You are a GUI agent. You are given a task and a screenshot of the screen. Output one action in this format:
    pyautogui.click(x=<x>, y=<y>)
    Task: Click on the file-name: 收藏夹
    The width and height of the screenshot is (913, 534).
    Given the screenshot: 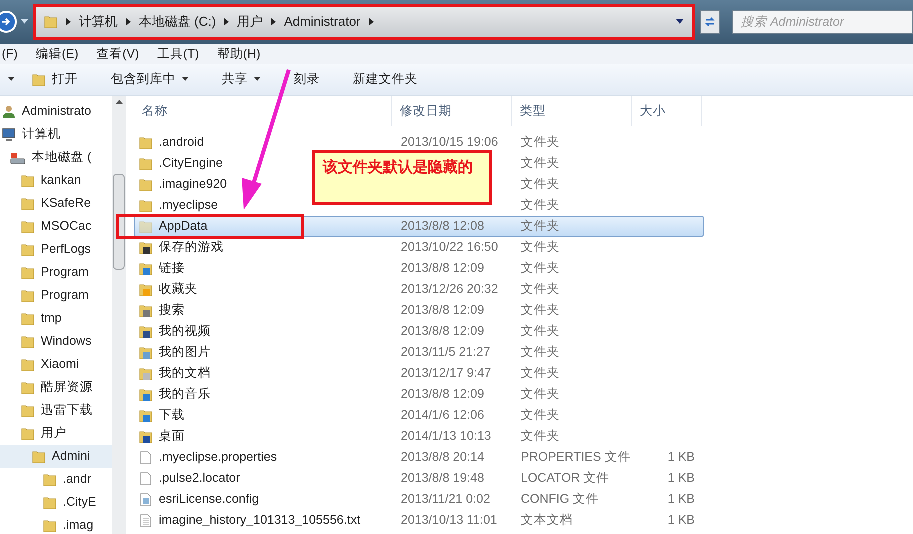 What is the action you would take?
    pyautogui.click(x=178, y=289)
    